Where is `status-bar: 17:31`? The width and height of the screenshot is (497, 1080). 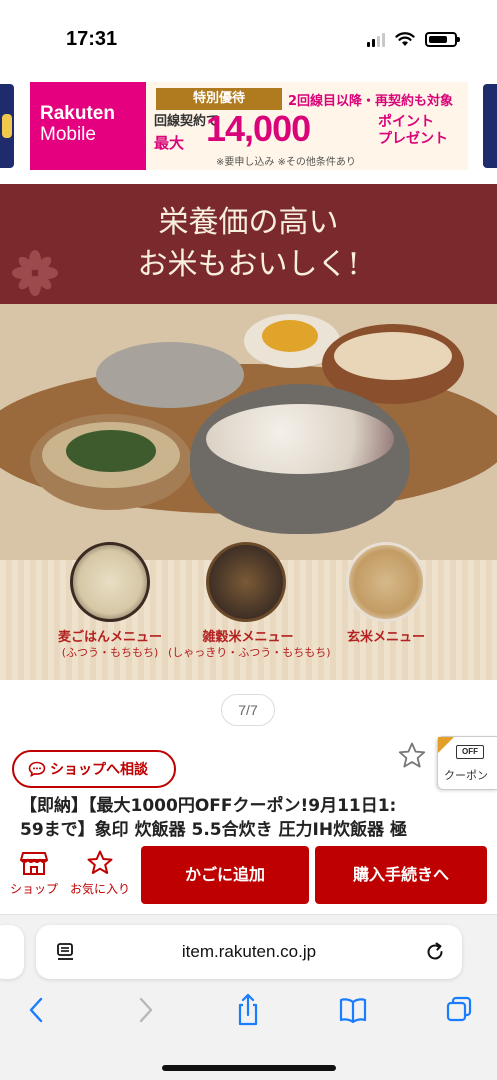 status-bar: 17:31 is located at coordinates (248, 40).